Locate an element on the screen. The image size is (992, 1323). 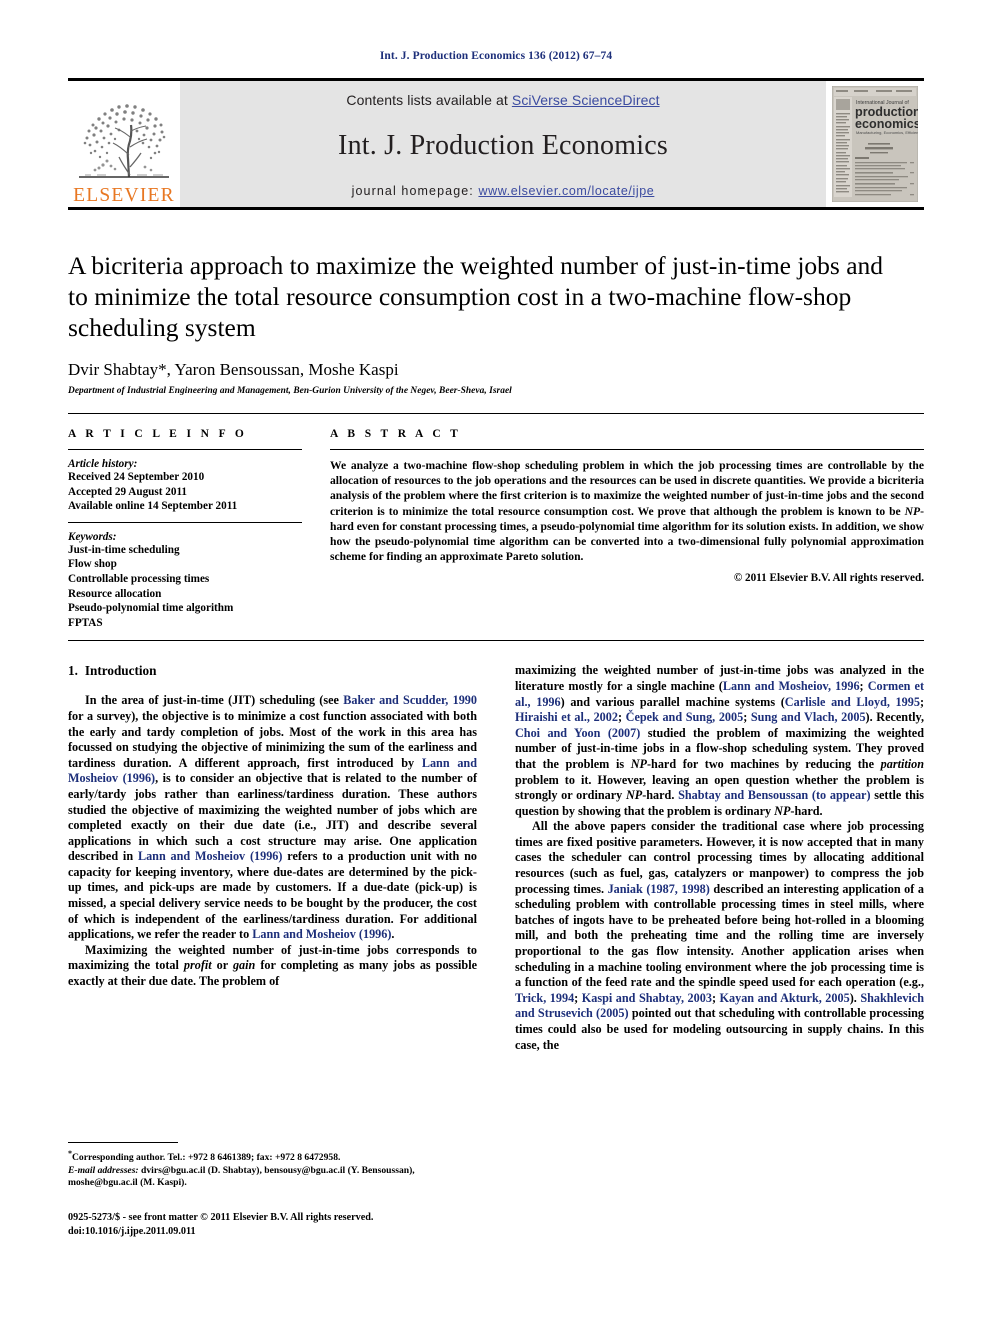
doi-line: doi:10.1016/j.ijpe.2011.09.011 is located at coordinates (132, 1231).